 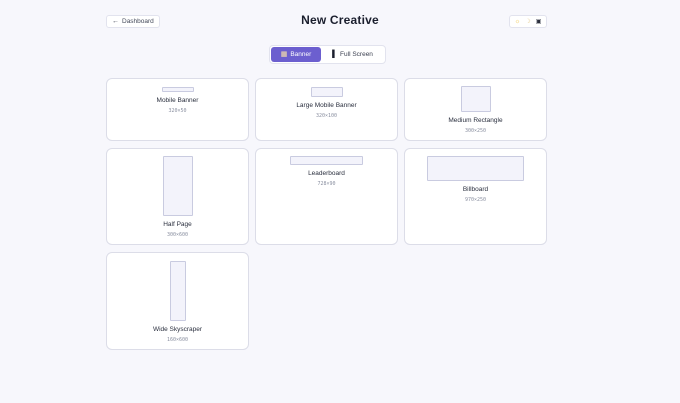 I want to click on format-size: 160×600, so click(x=177, y=340).